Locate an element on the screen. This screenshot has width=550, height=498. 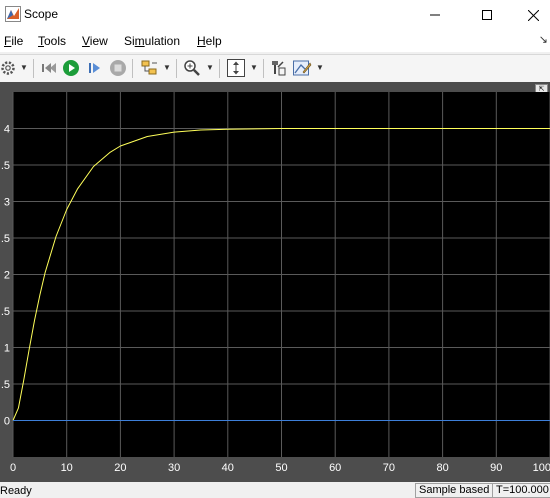
close-icon is located at coordinates (533, 15).